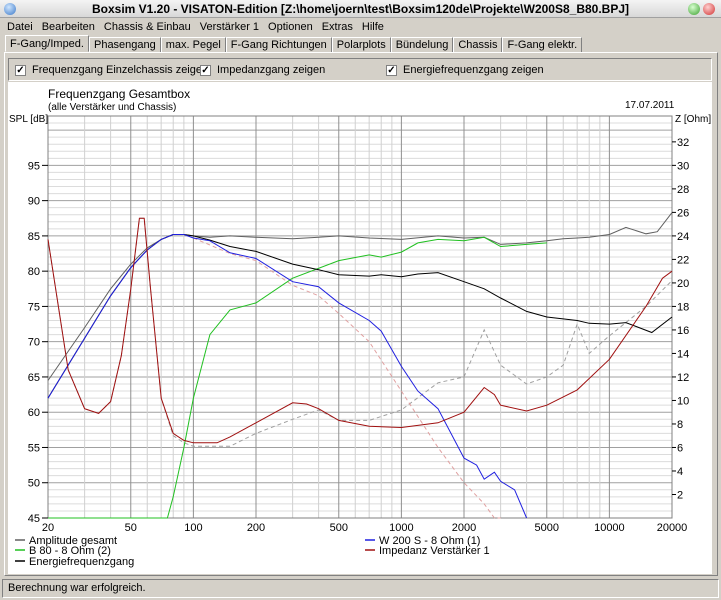 This screenshot has height=600, width=721. Describe the element at coordinates (542, 44) in the screenshot. I see `tab-f-gang-elektr: F-Gang elektr.` at that location.